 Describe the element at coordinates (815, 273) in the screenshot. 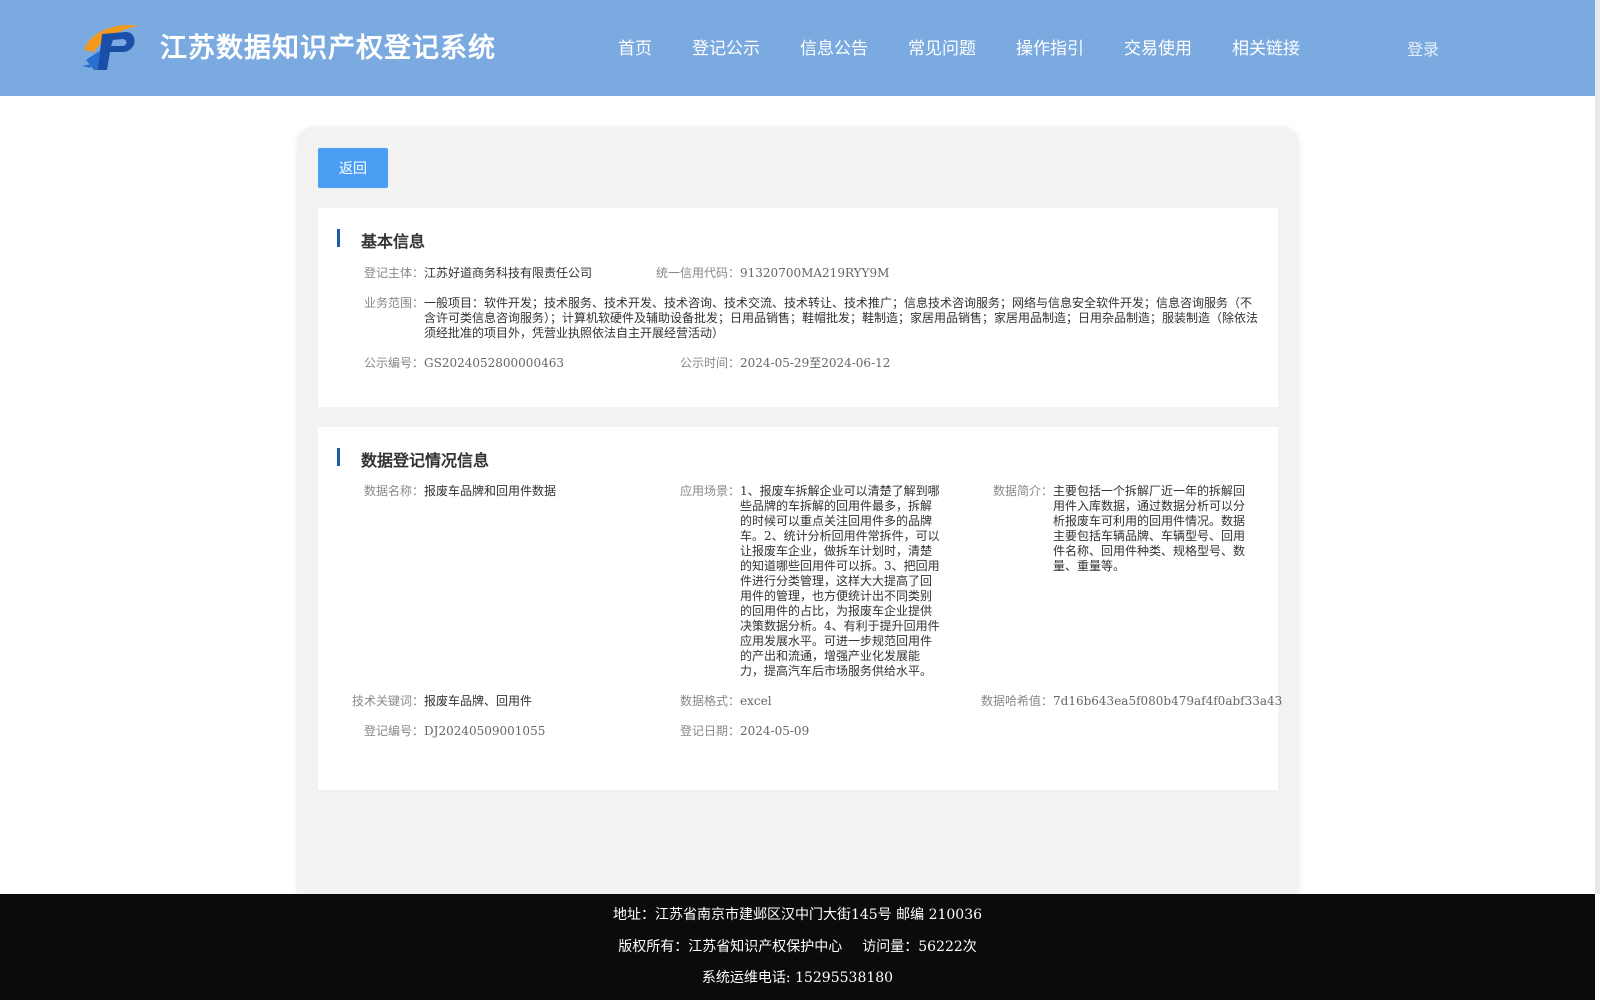

I see `field-value: 91320700MA219RYY9M` at that location.